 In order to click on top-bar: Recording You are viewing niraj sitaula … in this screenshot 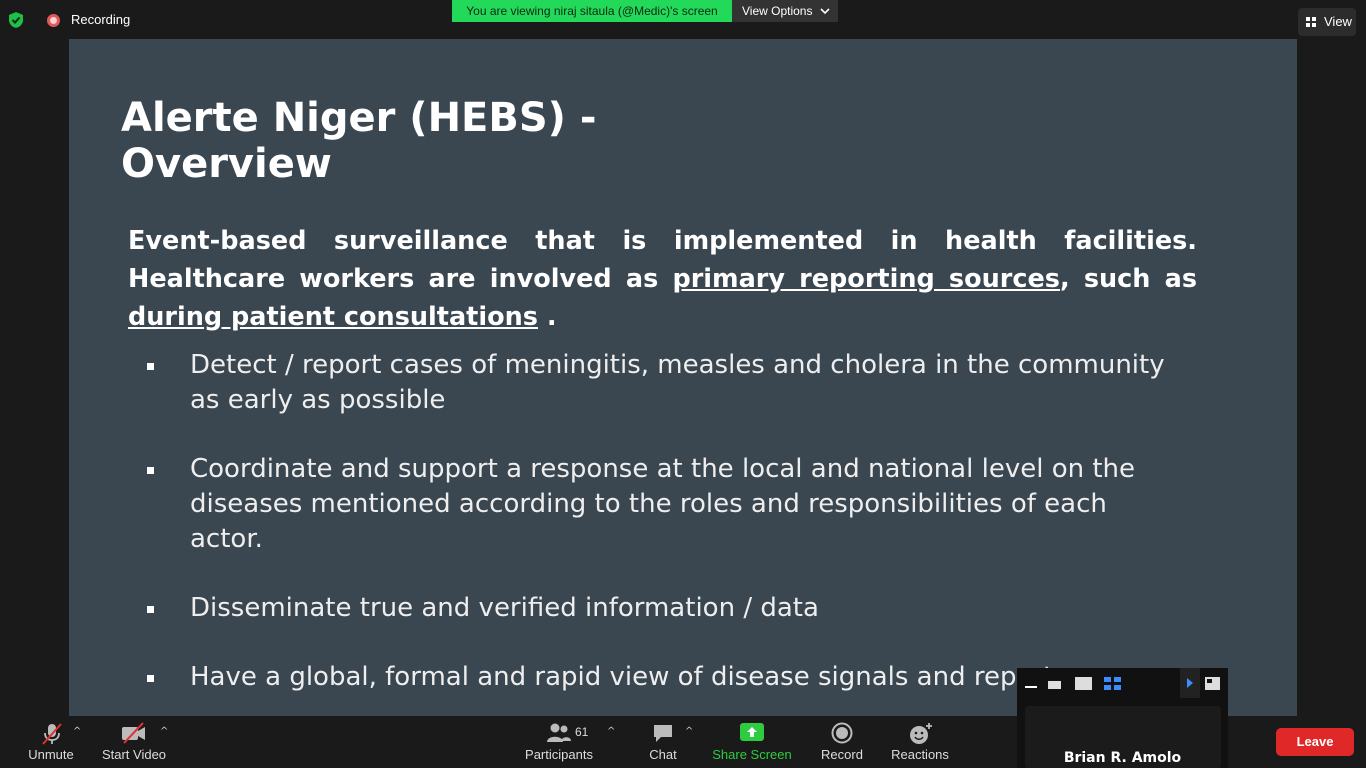, I will do `click(683, 19)`.